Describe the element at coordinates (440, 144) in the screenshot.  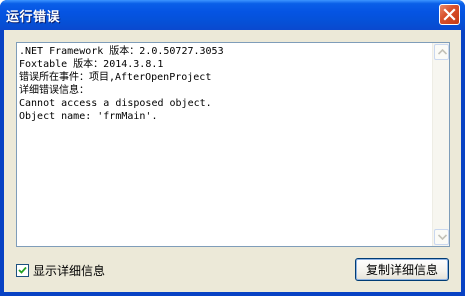
I see `vertical-scrollbar` at that location.